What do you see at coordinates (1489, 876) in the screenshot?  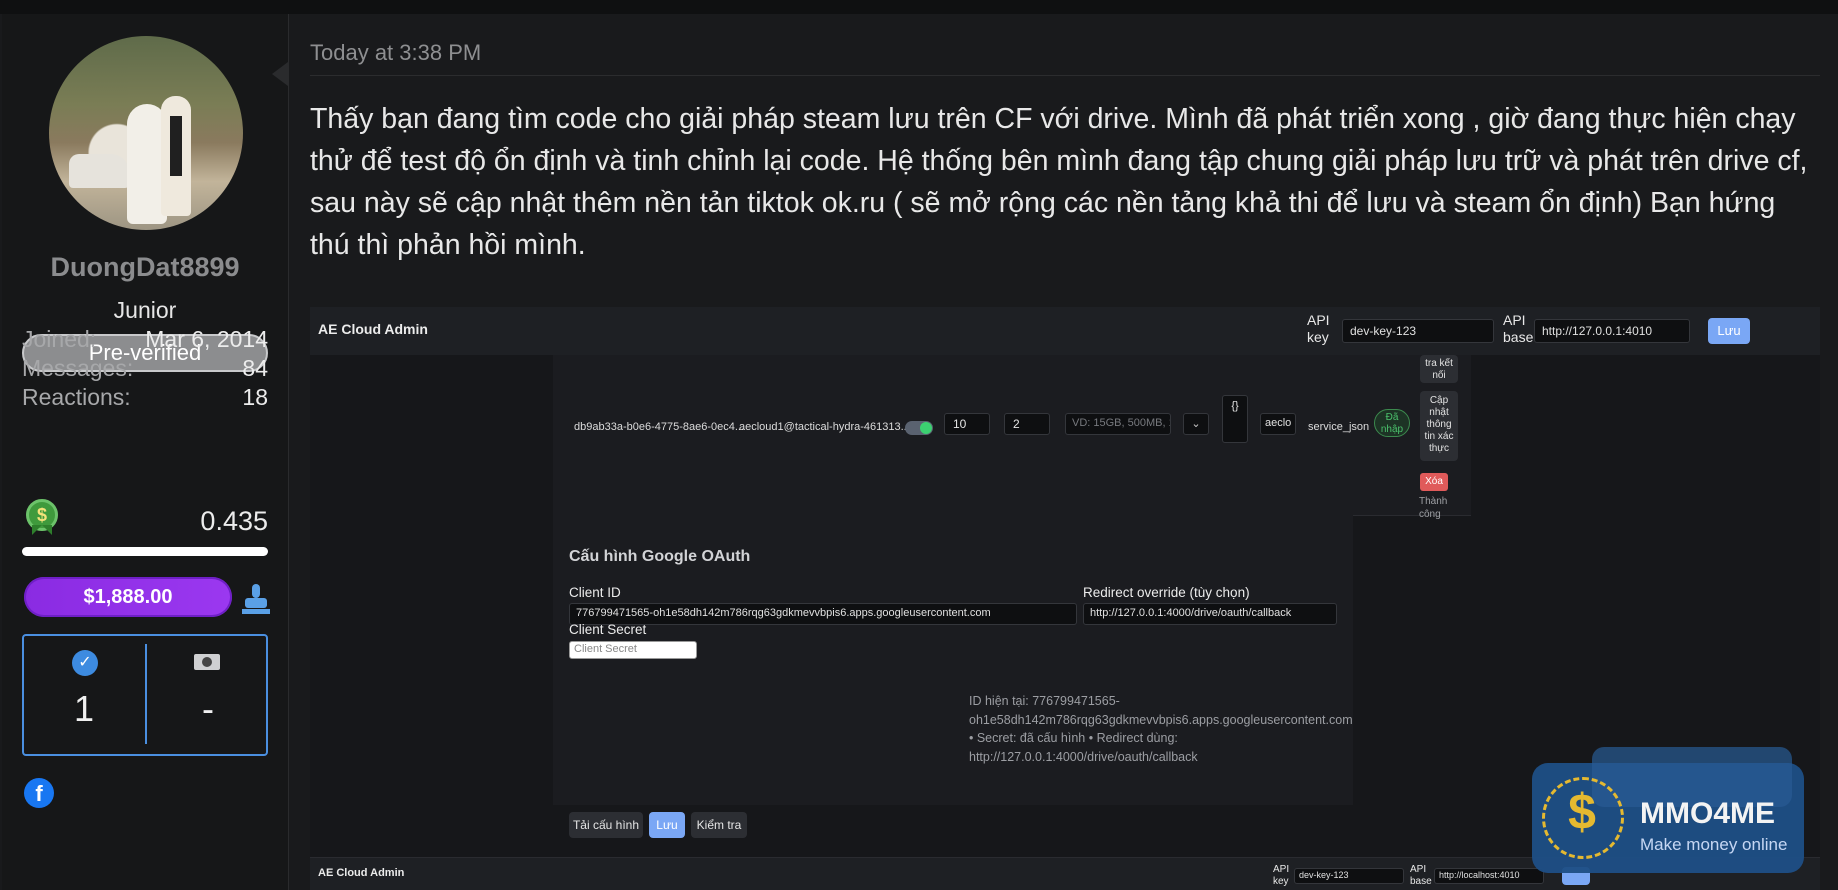 I see `api-base-input-2: http://localhost:4010` at bounding box center [1489, 876].